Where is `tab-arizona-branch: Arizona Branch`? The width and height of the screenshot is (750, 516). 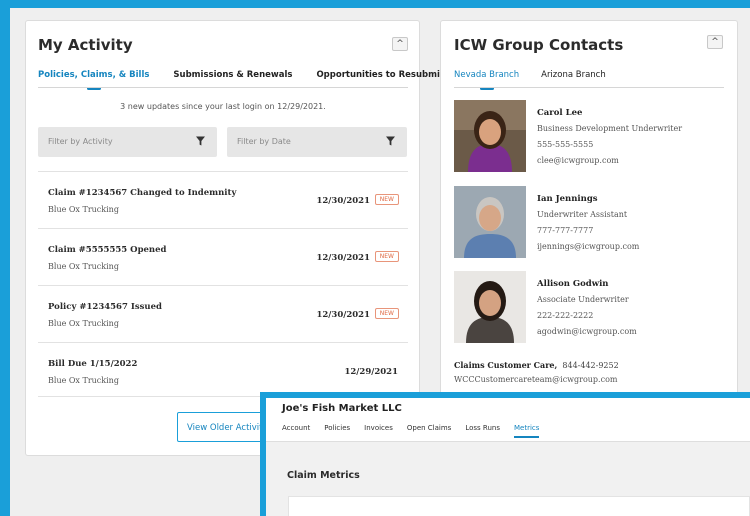 tab-arizona-branch: Arizona Branch is located at coordinates (573, 79).